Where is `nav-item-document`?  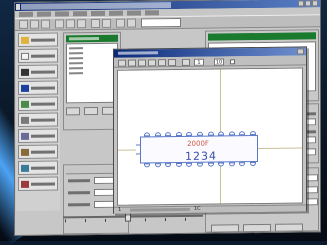
nav-item-document is located at coordinates (38, 55).